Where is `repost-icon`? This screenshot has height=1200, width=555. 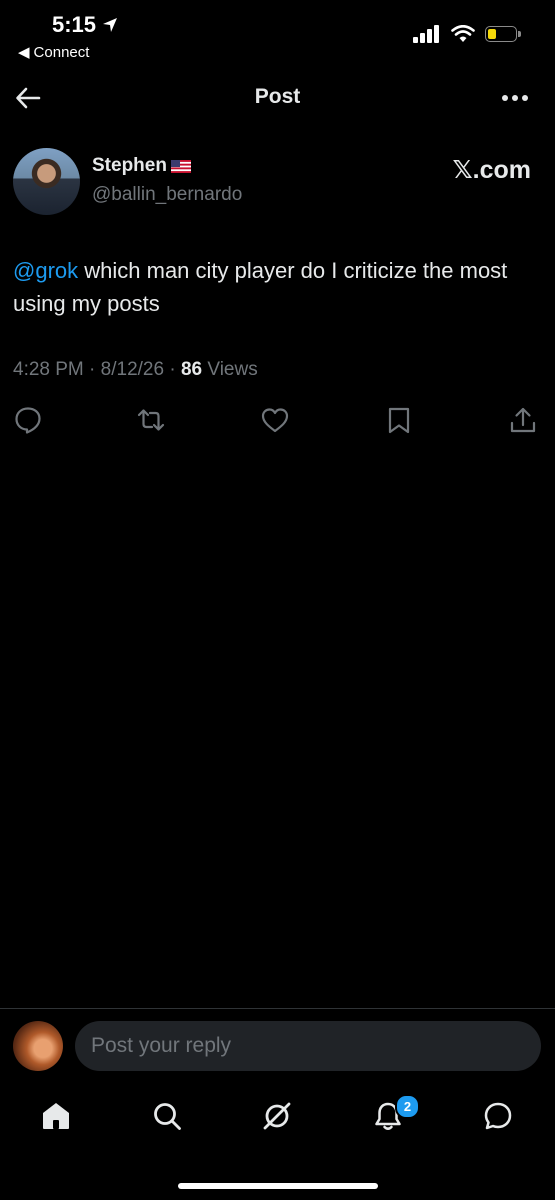
repost-icon is located at coordinates (151, 420).